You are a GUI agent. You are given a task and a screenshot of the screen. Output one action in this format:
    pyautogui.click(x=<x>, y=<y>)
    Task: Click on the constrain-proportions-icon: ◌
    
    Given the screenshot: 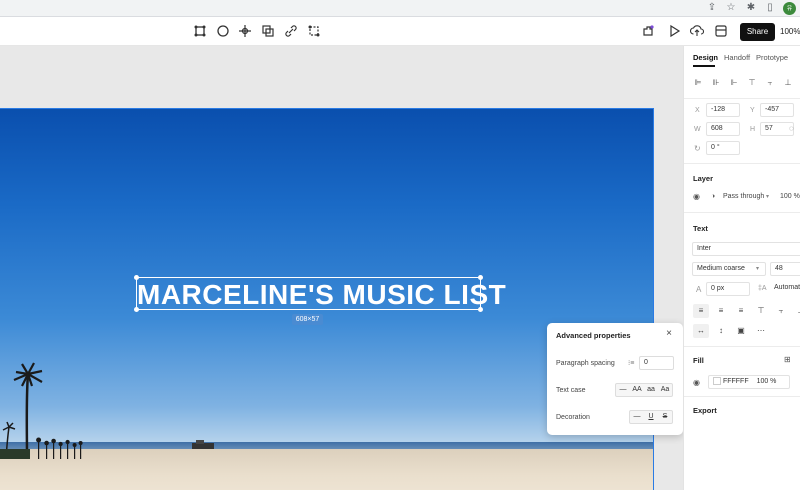 What is the action you would take?
    pyautogui.click(x=791, y=129)
    